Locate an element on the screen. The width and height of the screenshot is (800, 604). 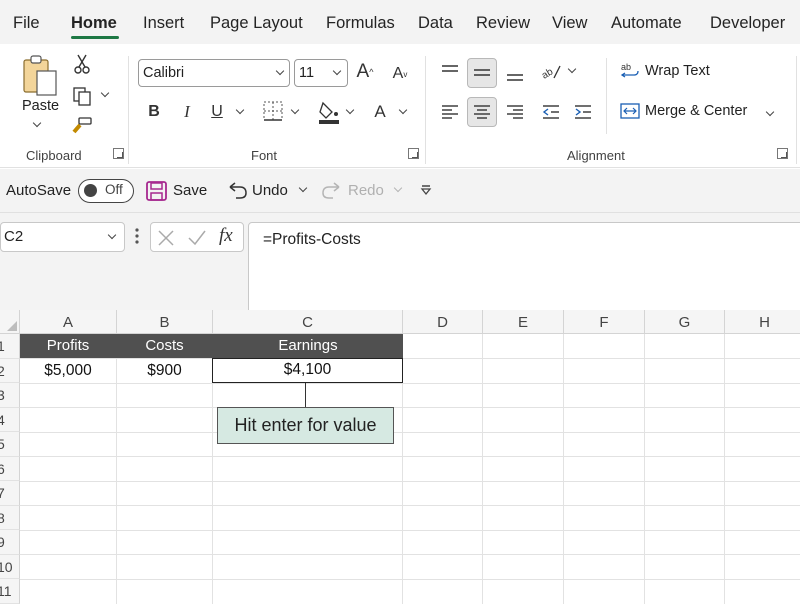
row-header-7: 7 is located at coordinates (10, 493).